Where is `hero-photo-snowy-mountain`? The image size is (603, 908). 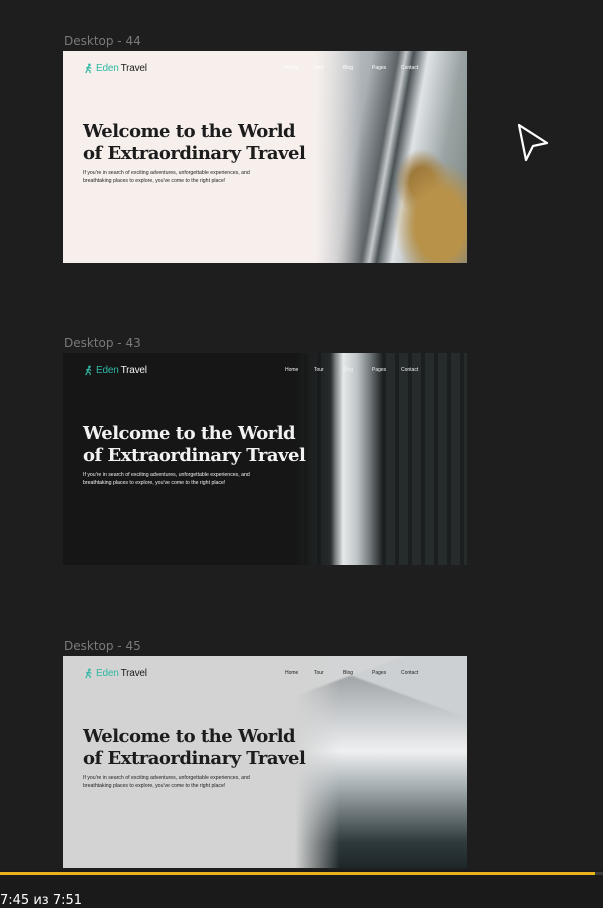 hero-photo-snowy-mountain is located at coordinates (381, 762).